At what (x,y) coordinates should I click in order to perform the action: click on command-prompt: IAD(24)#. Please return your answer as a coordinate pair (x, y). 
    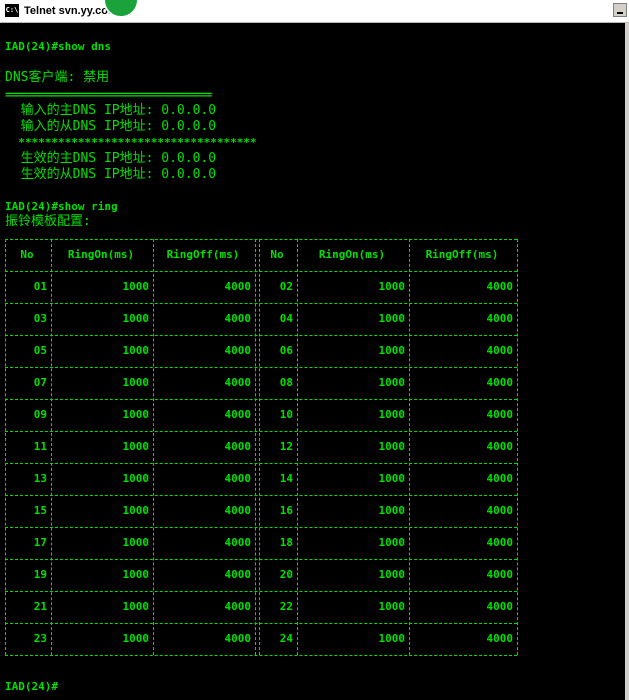
    Looking at the image, I should click on (31, 687).